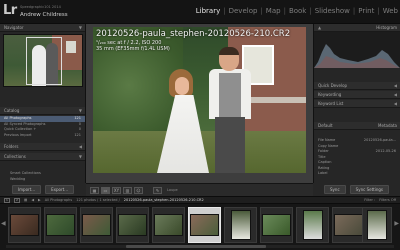  What do you see at coordinates (42, 147) in the screenshot?
I see `folders-header: Folders ◀` at bounding box center [42, 147].